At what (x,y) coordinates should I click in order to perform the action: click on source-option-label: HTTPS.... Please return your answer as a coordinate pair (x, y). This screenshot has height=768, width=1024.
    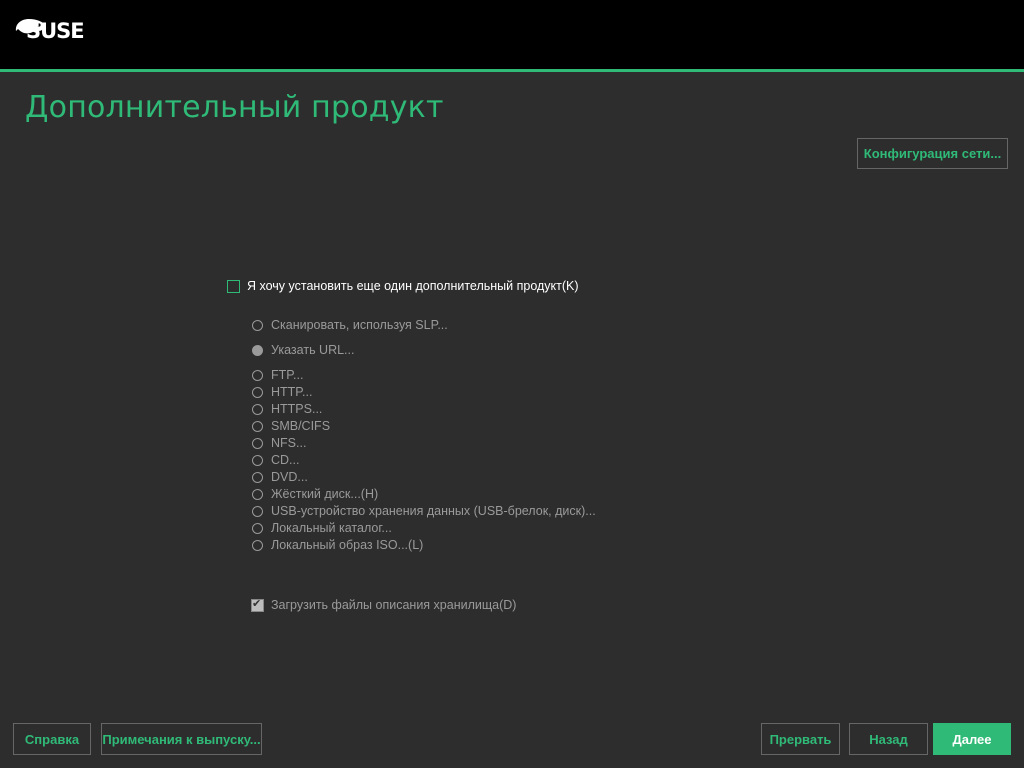
    Looking at the image, I should click on (297, 409).